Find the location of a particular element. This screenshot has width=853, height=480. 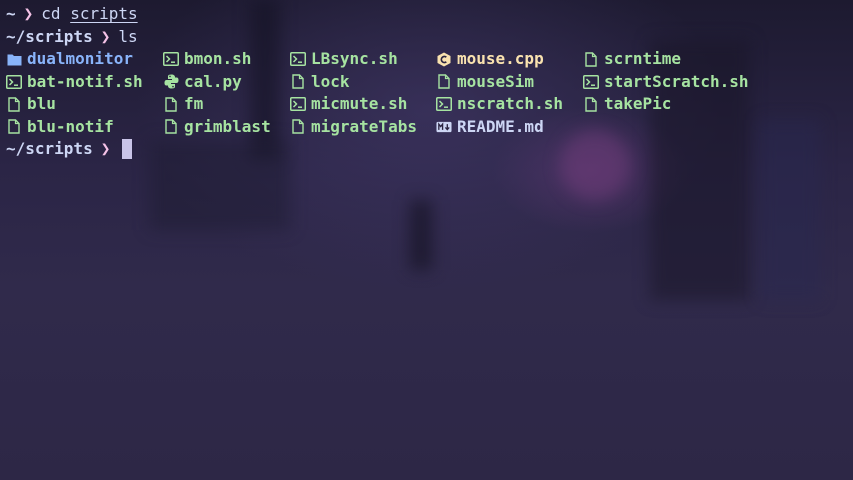

file-name: nscratch.sh is located at coordinates (510, 103).